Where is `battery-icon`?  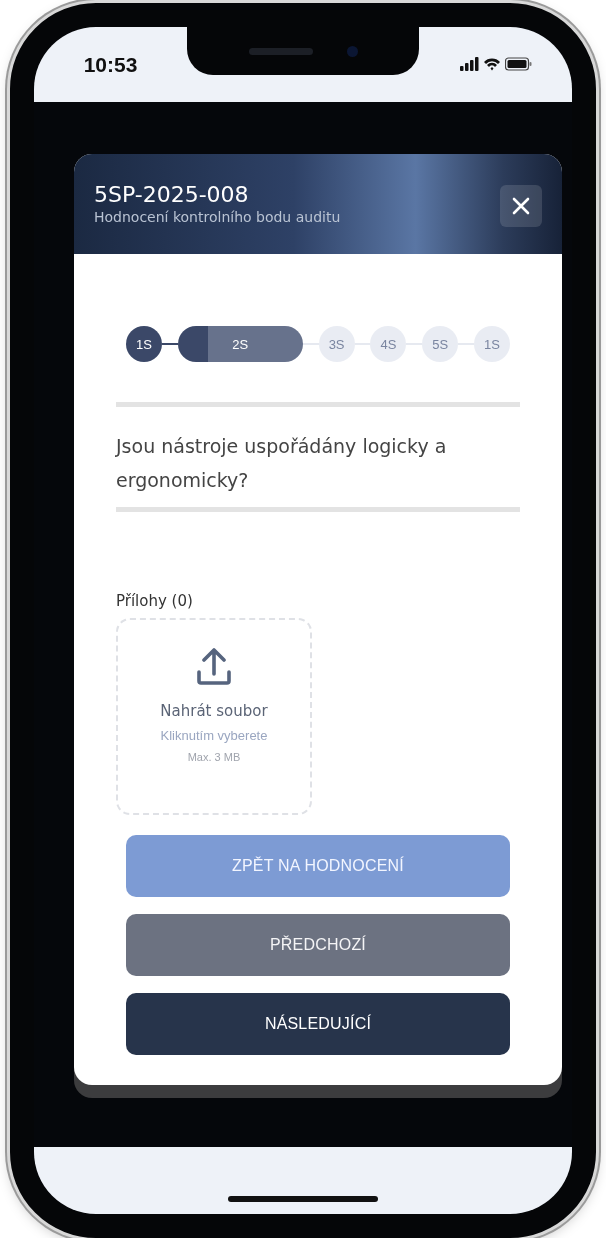 battery-icon is located at coordinates (518, 64).